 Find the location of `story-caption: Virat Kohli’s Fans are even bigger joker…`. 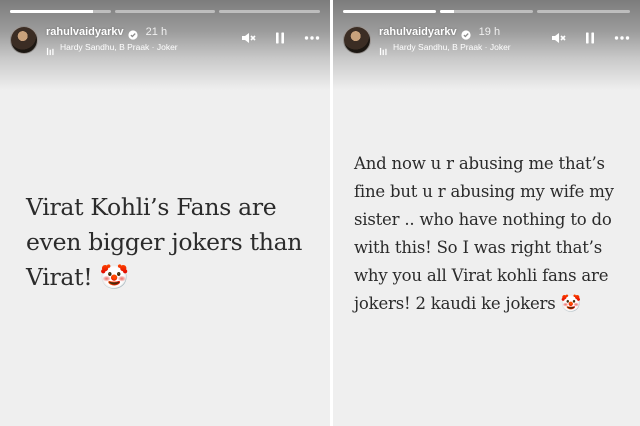

story-caption: Virat Kohli’s Fans are even bigger joker… is located at coordinates (171, 242).